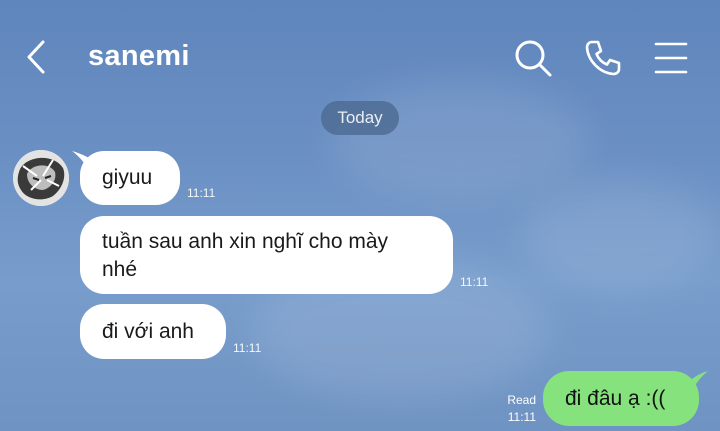 Image resolution: width=720 pixels, height=431 pixels. What do you see at coordinates (120, 269) in the screenshot?
I see `message-text-line: nhé` at bounding box center [120, 269].